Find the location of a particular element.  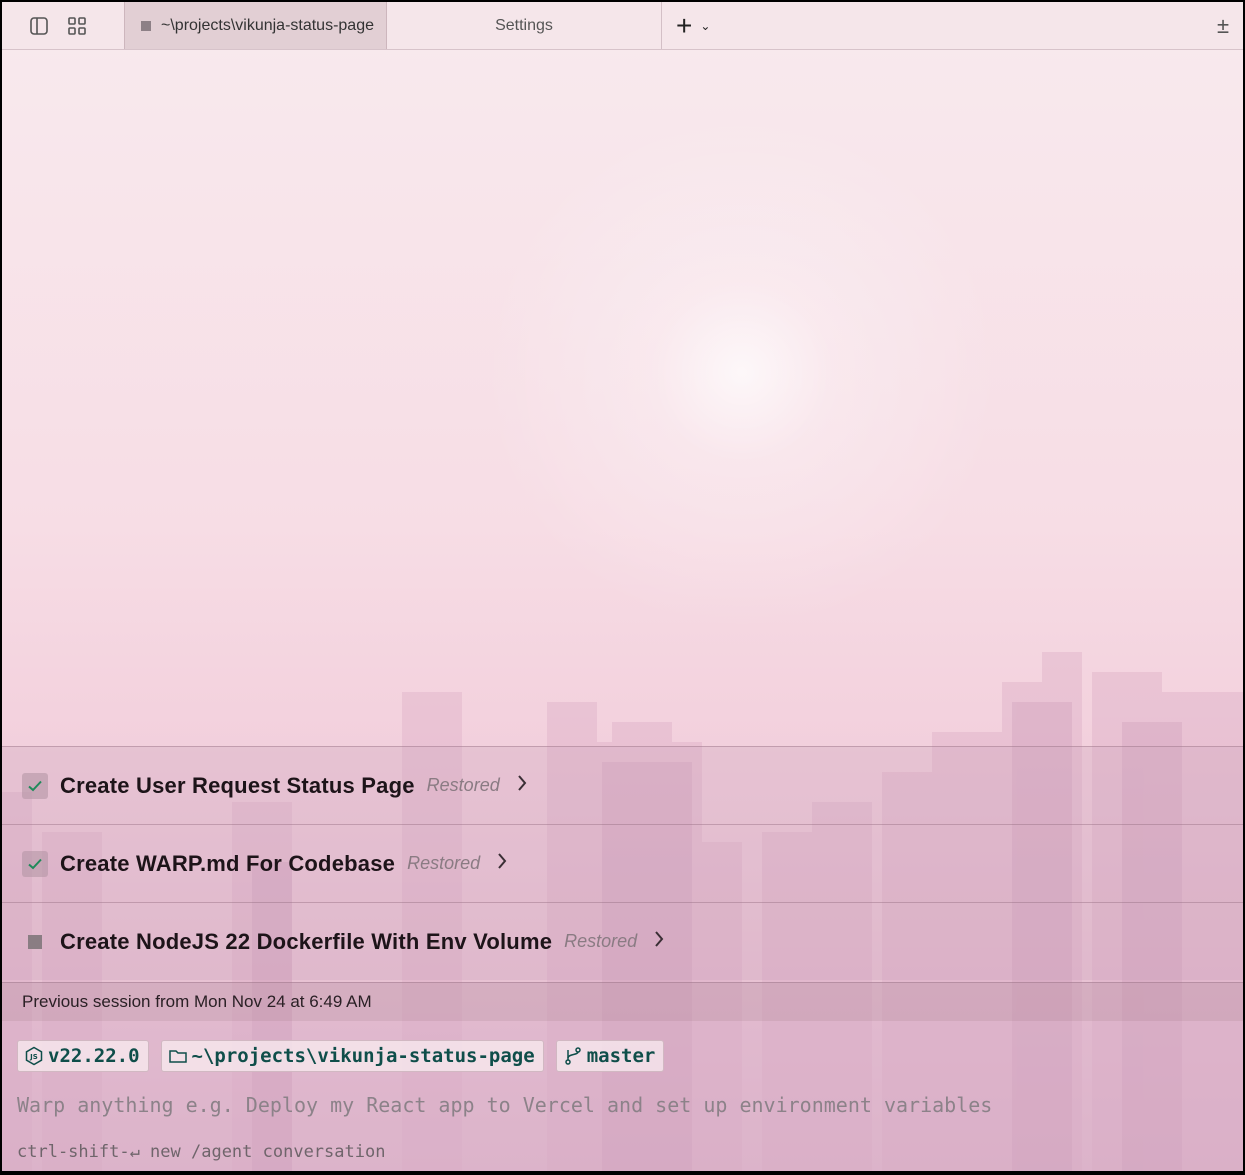

tab-terminal-label: ~\projects\vikunja-status-page is located at coordinates (267, 25).